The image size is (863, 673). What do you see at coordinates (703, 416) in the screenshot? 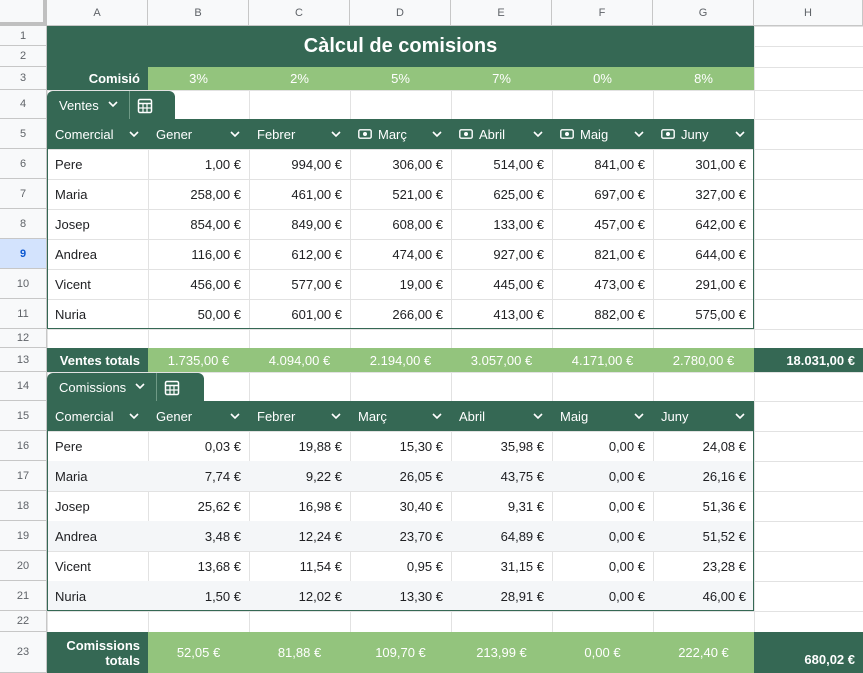
I see `commissions-column-header: Juny` at bounding box center [703, 416].